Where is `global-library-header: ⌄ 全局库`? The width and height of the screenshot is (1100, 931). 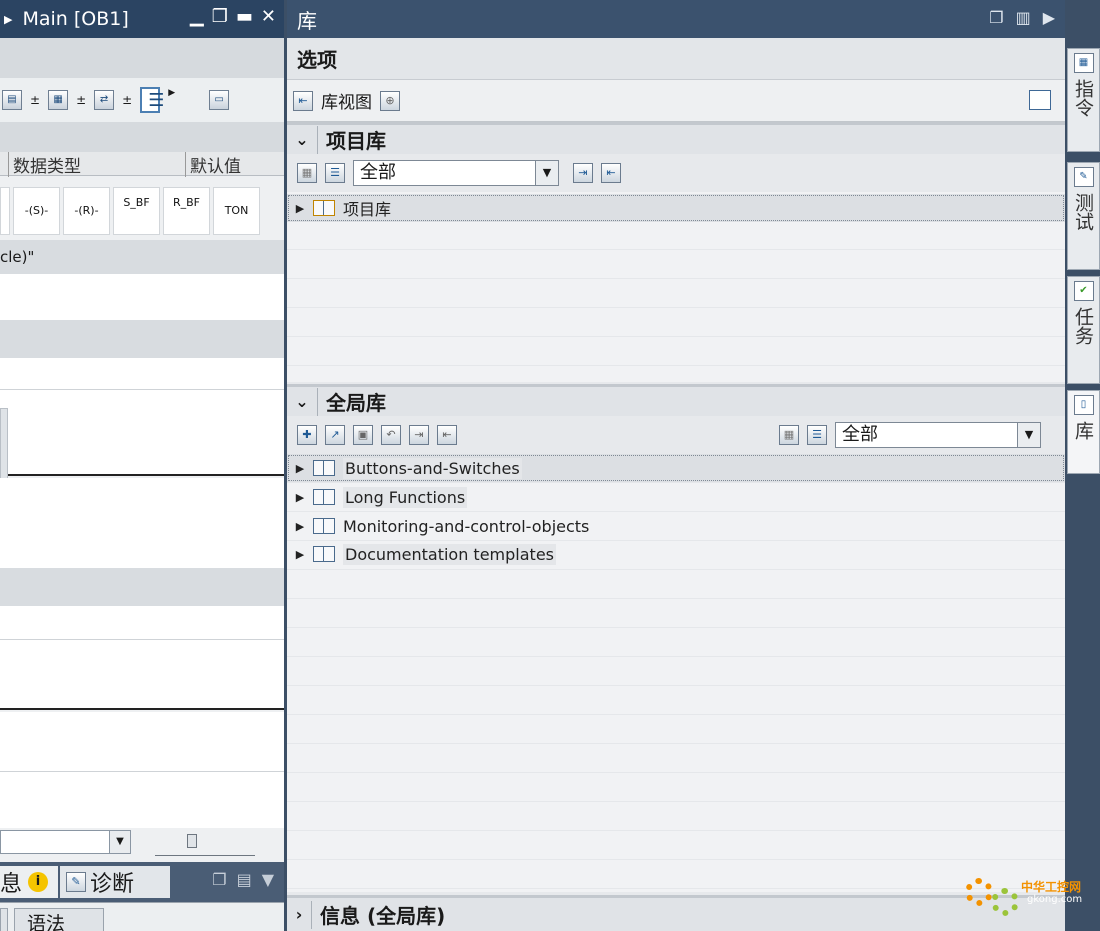
global-library-header: ⌄ 全局库 is located at coordinates (676, 400).